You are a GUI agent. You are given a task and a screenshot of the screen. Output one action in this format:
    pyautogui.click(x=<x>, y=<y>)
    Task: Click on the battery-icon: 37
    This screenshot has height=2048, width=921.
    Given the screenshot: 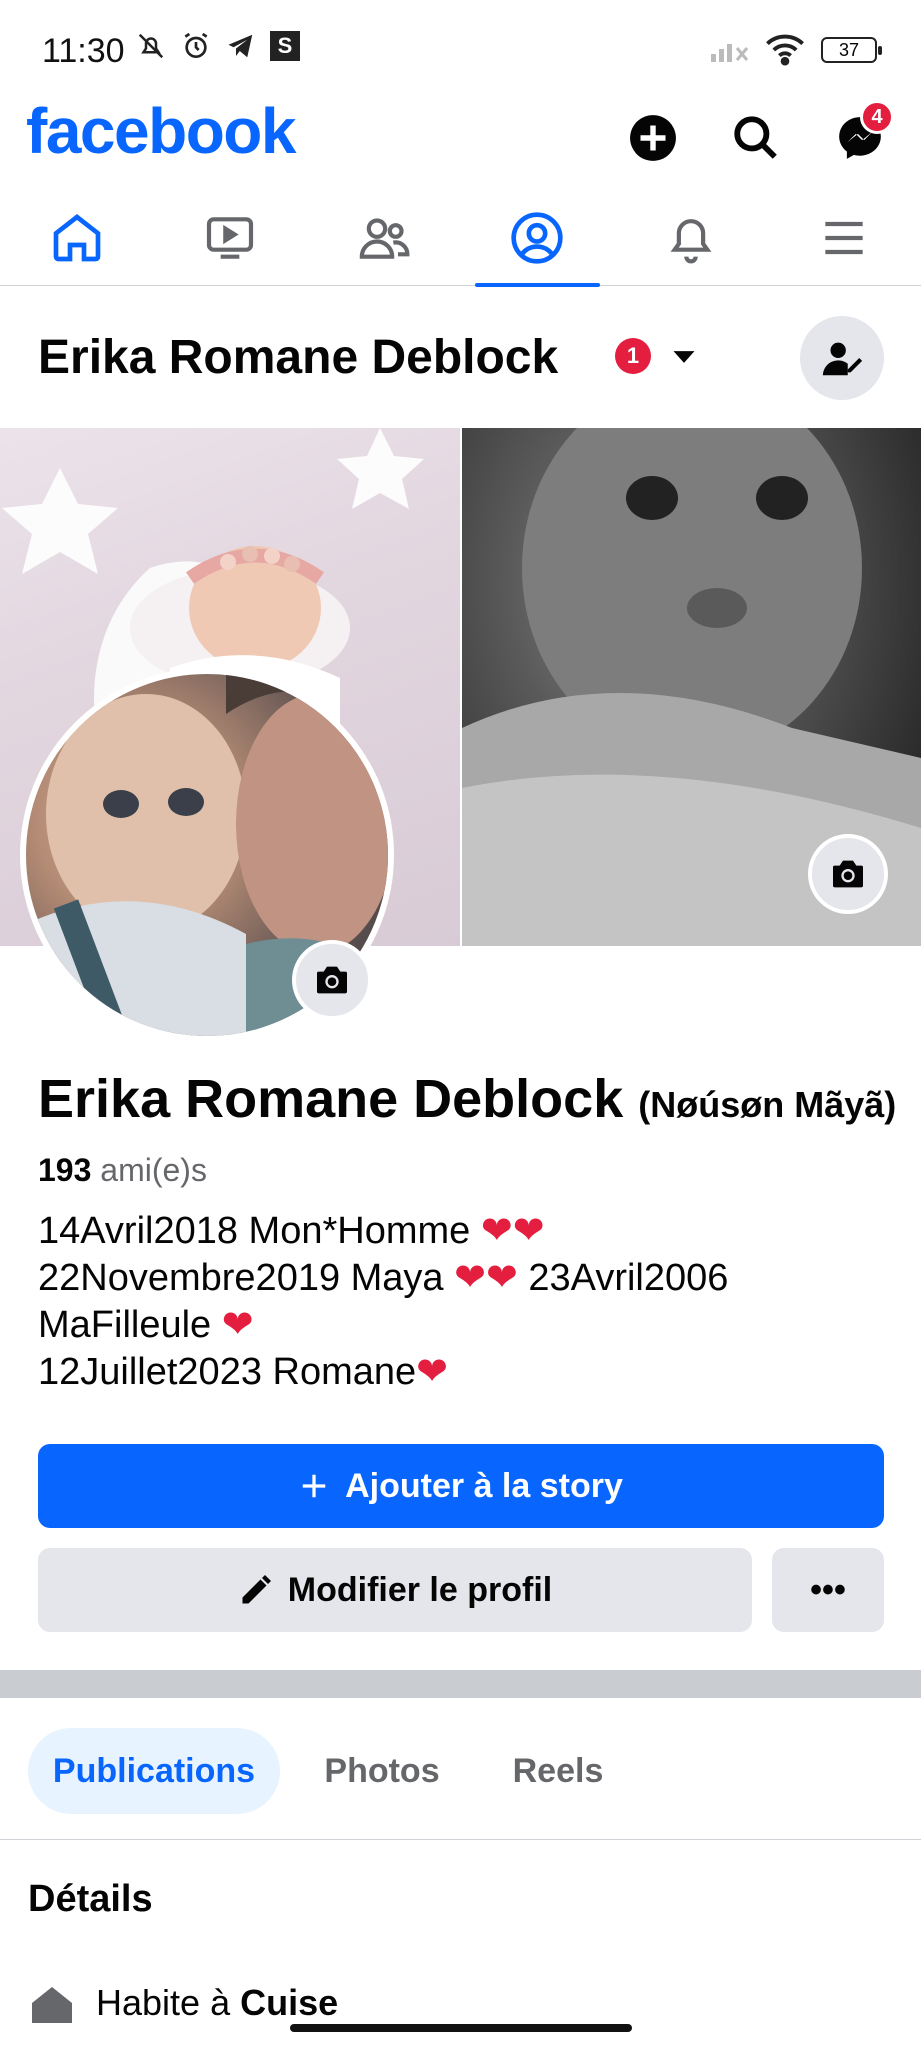 What is the action you would take?
    pyautogui.click(x=851, y=50)
    